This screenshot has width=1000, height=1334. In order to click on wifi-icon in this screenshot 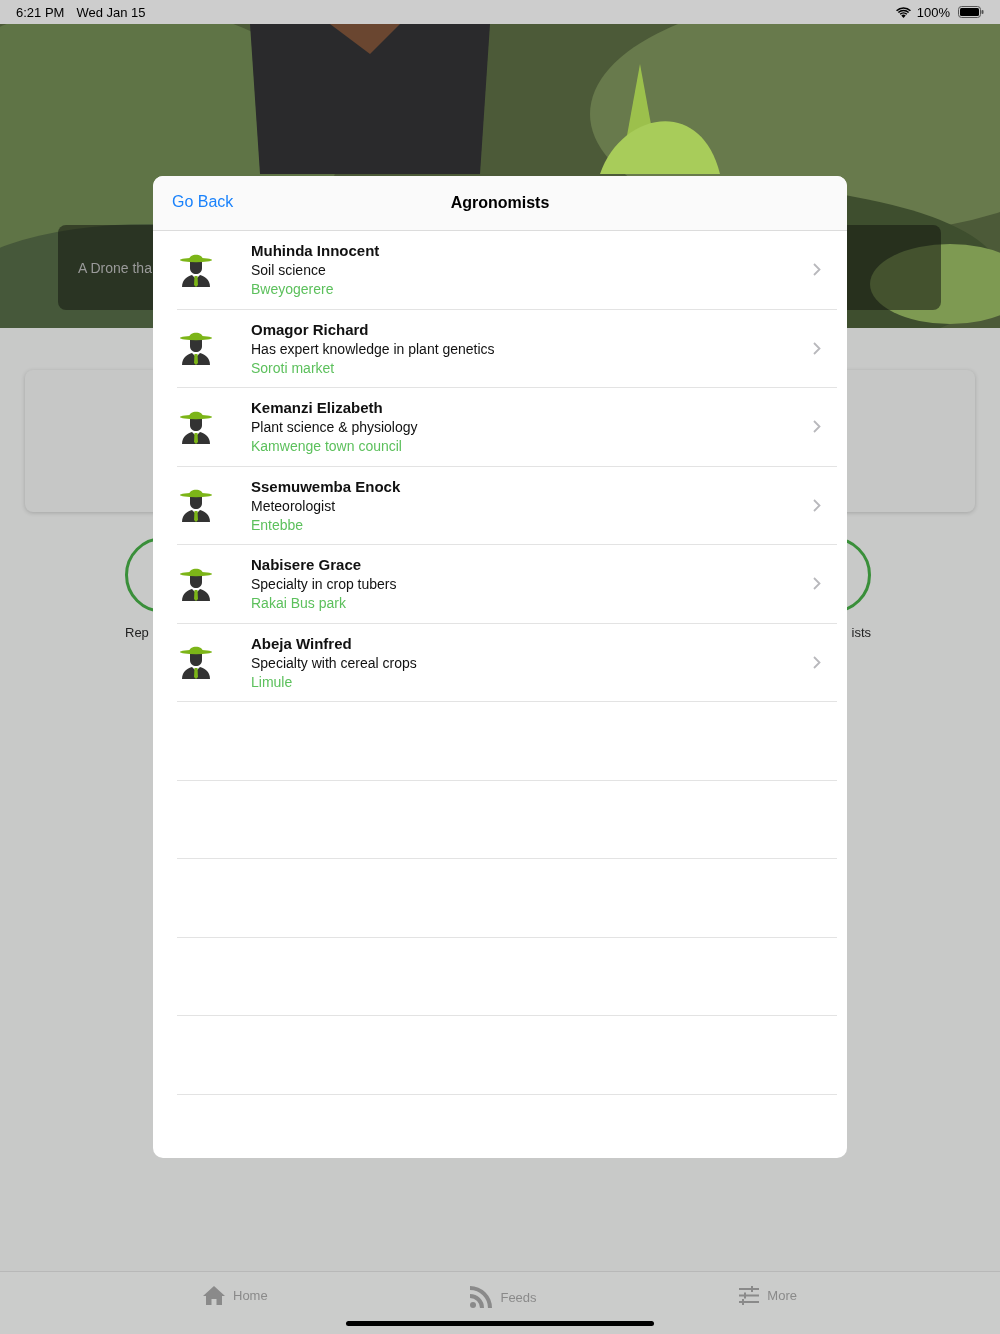, I will do `click(903, 12)`.